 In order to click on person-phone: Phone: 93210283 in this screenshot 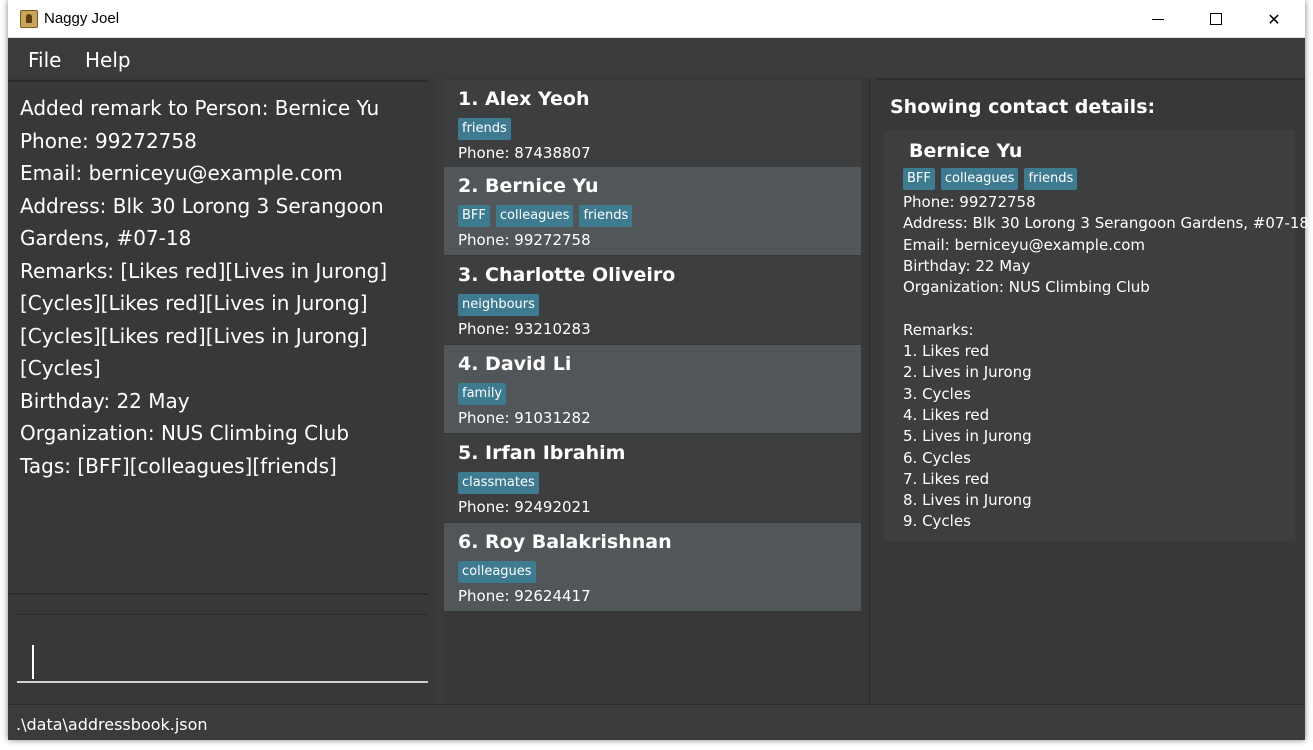, I will do `click(524, 329)`.